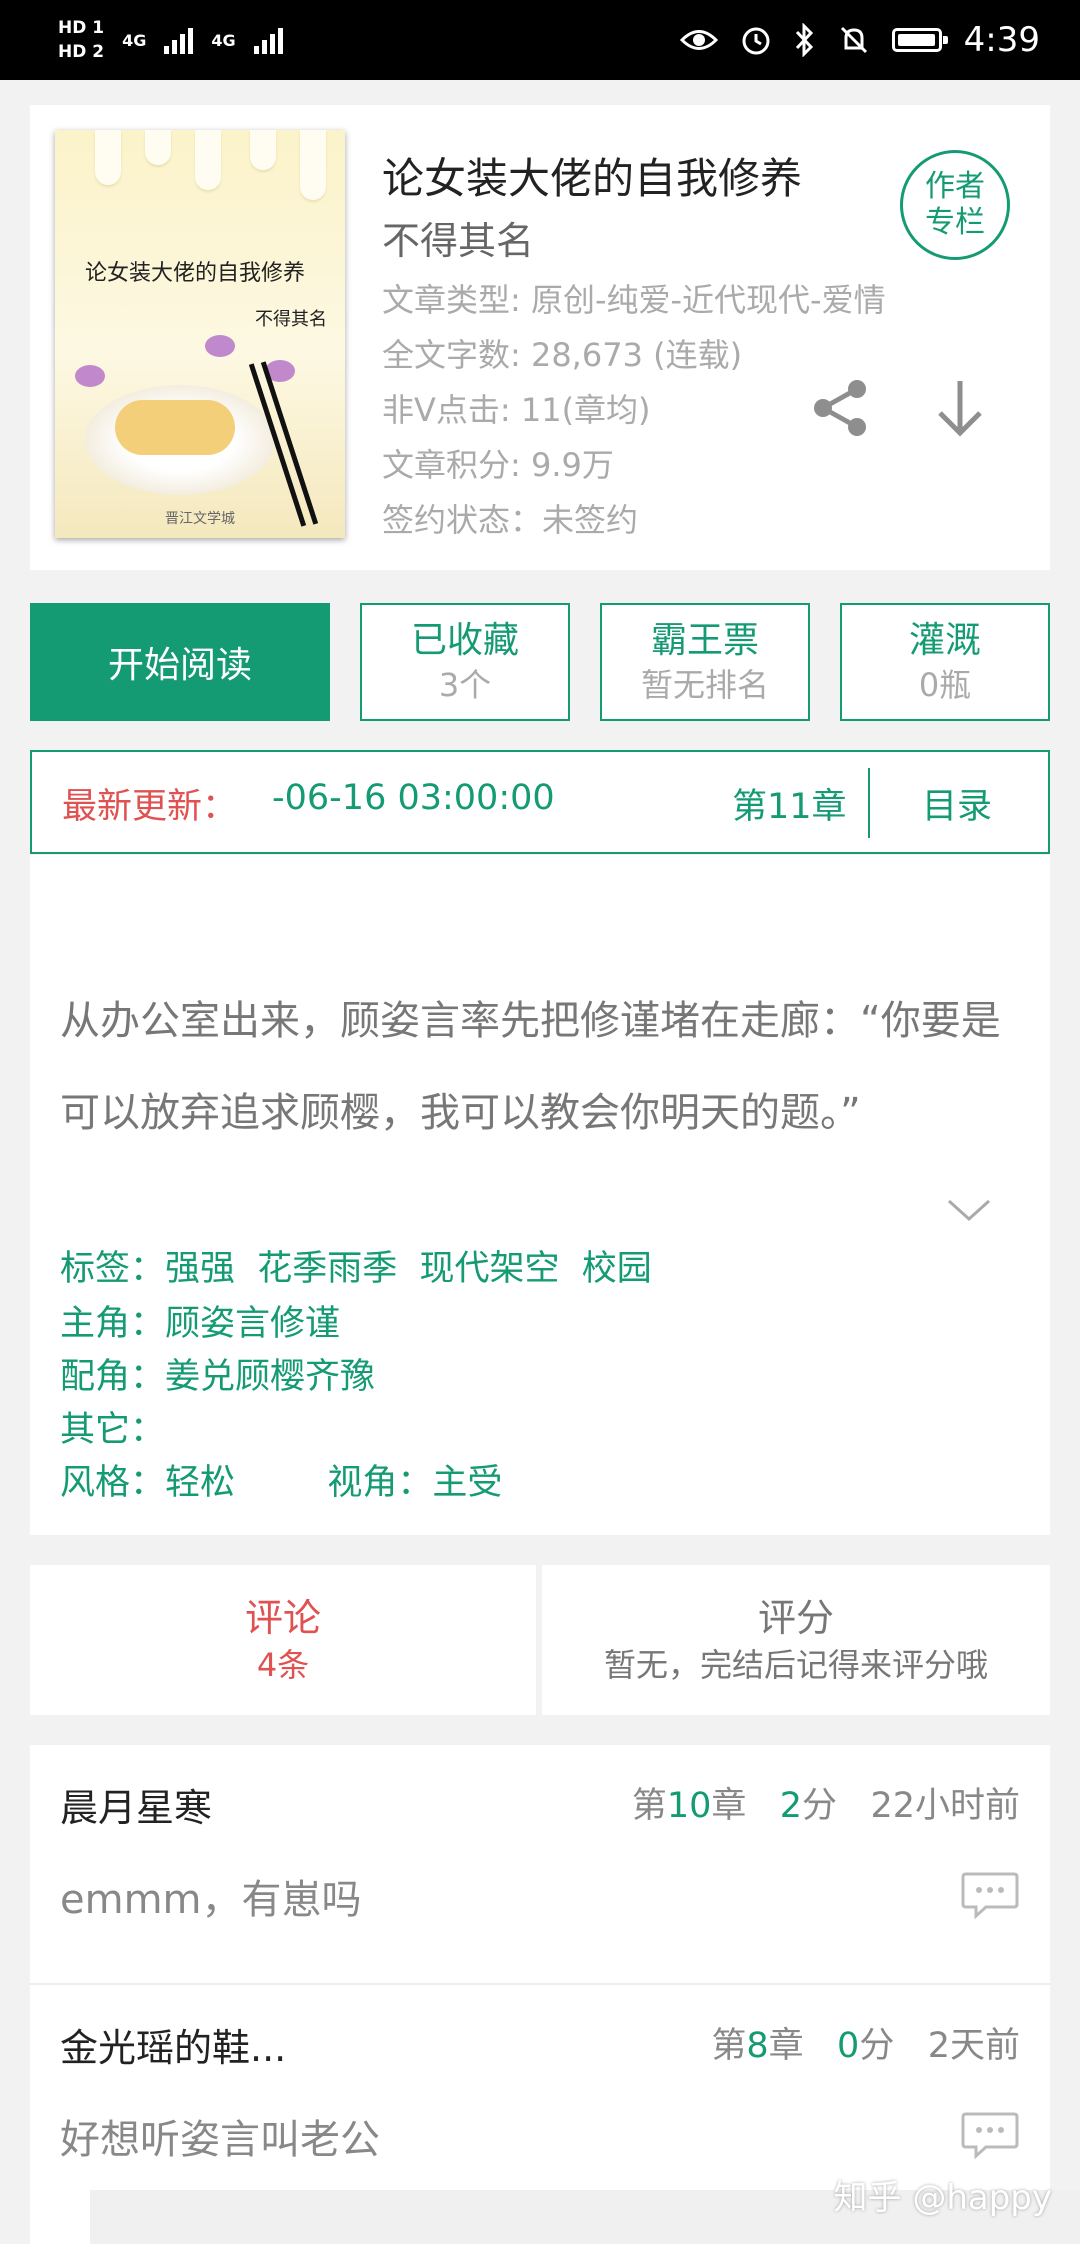 Image resolution: width=1080 pixels, height=2244 pixels. What do you see at coordinates (960, 408) in the screenshot?
I see `download-icon` at bounding box center [960, 408].